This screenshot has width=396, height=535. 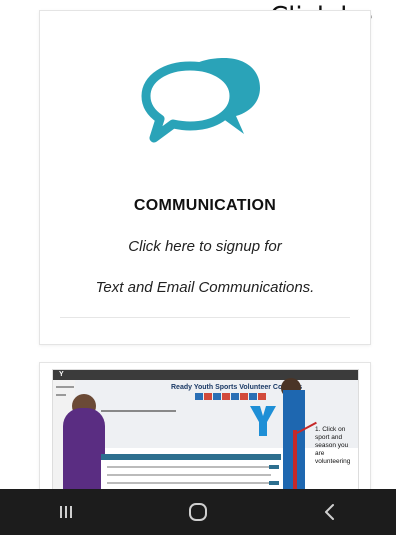 What do you see at coordinates (205, 375) in the screenshot?
I see `preview-topbar: Y` at bounding box center [205, 375].